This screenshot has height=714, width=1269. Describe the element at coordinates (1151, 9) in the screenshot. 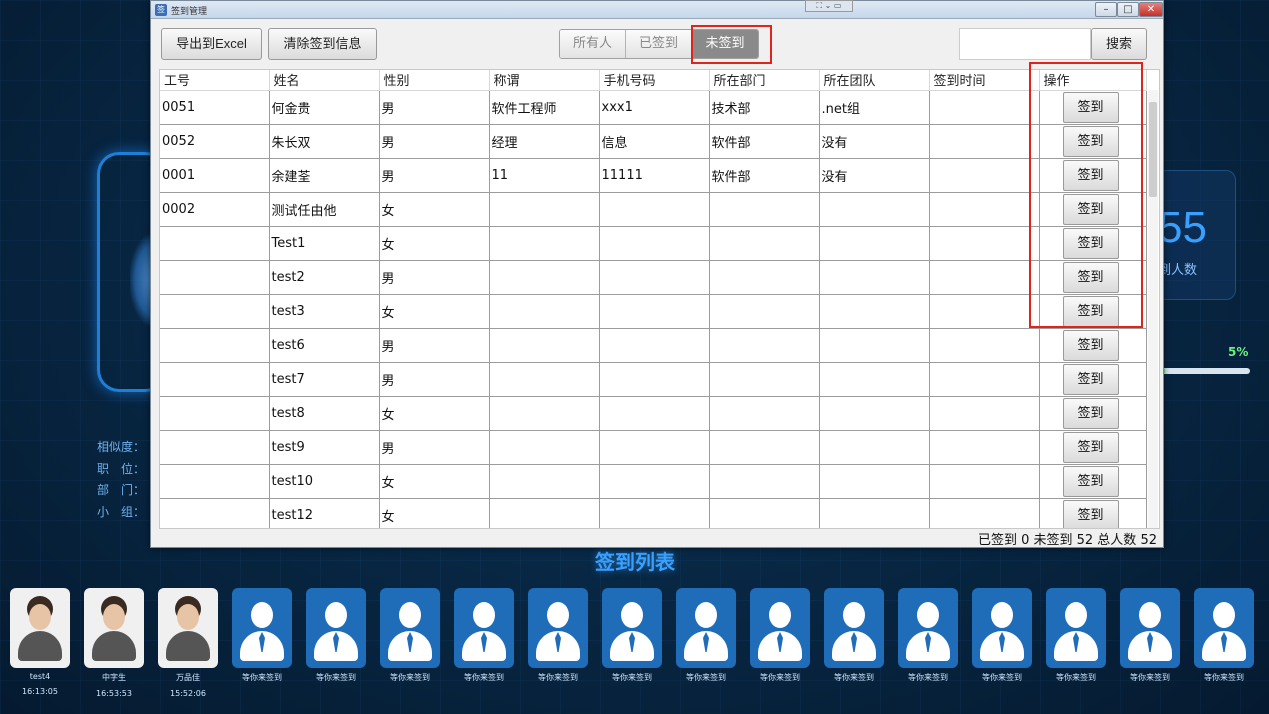

I see `close-button: ✕` at that location.